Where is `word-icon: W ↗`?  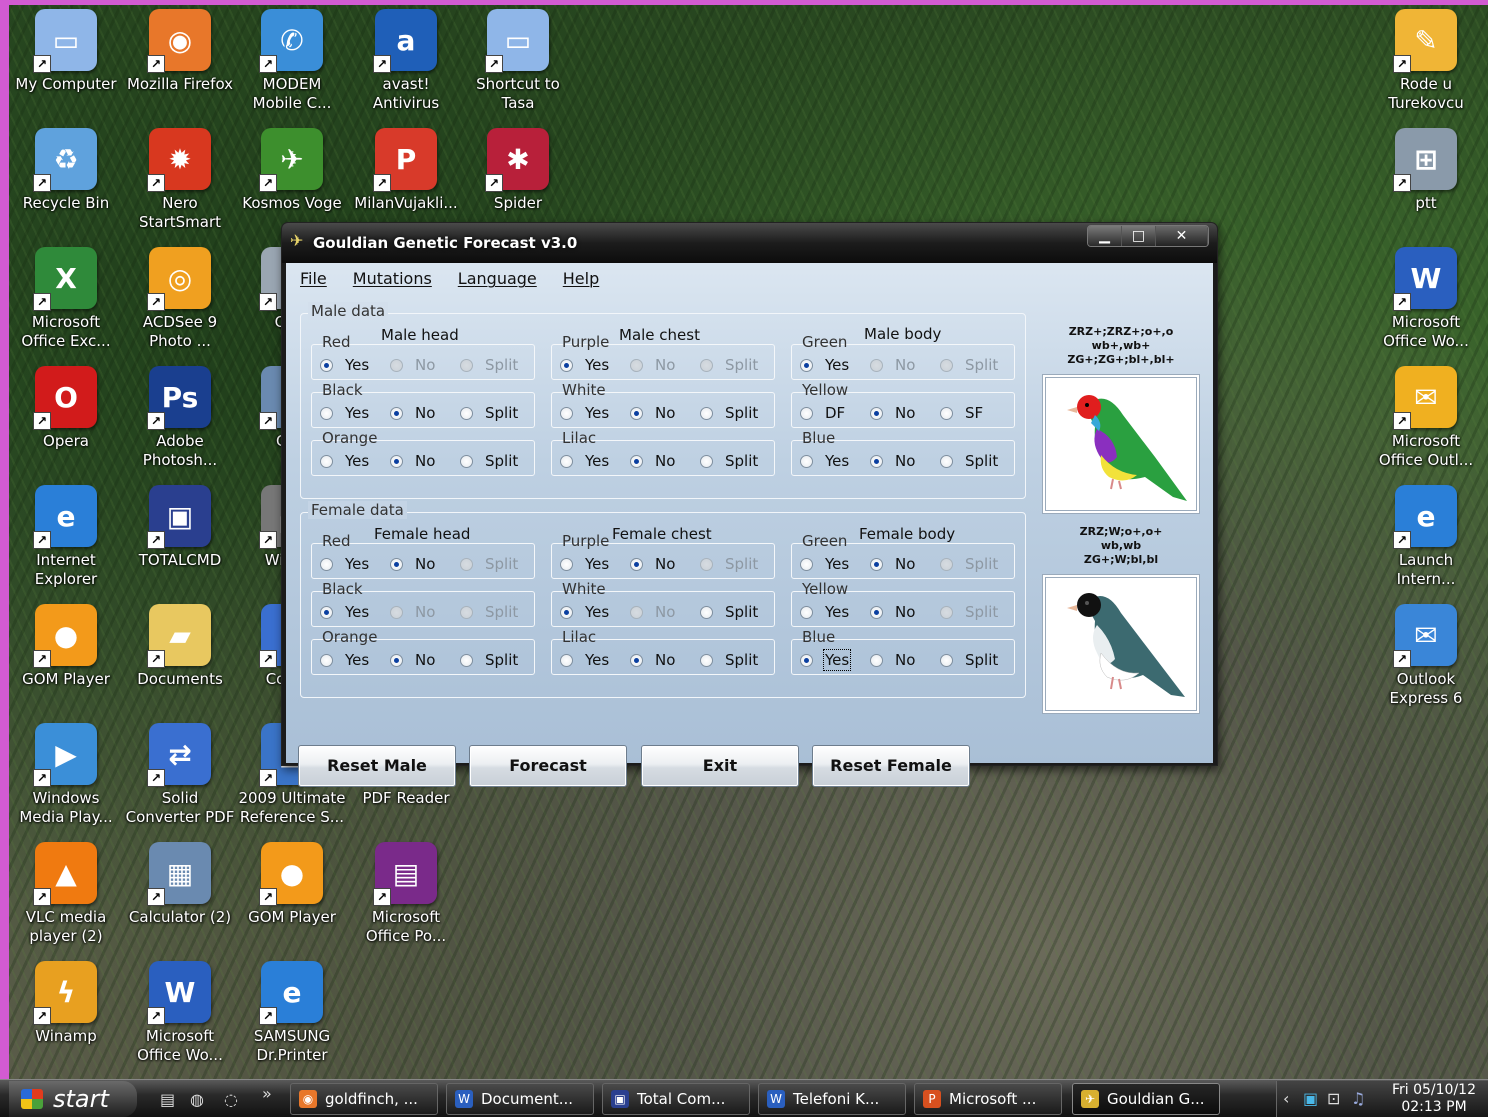 word-icon: W ↗ is located at coordinates (1425, 279).